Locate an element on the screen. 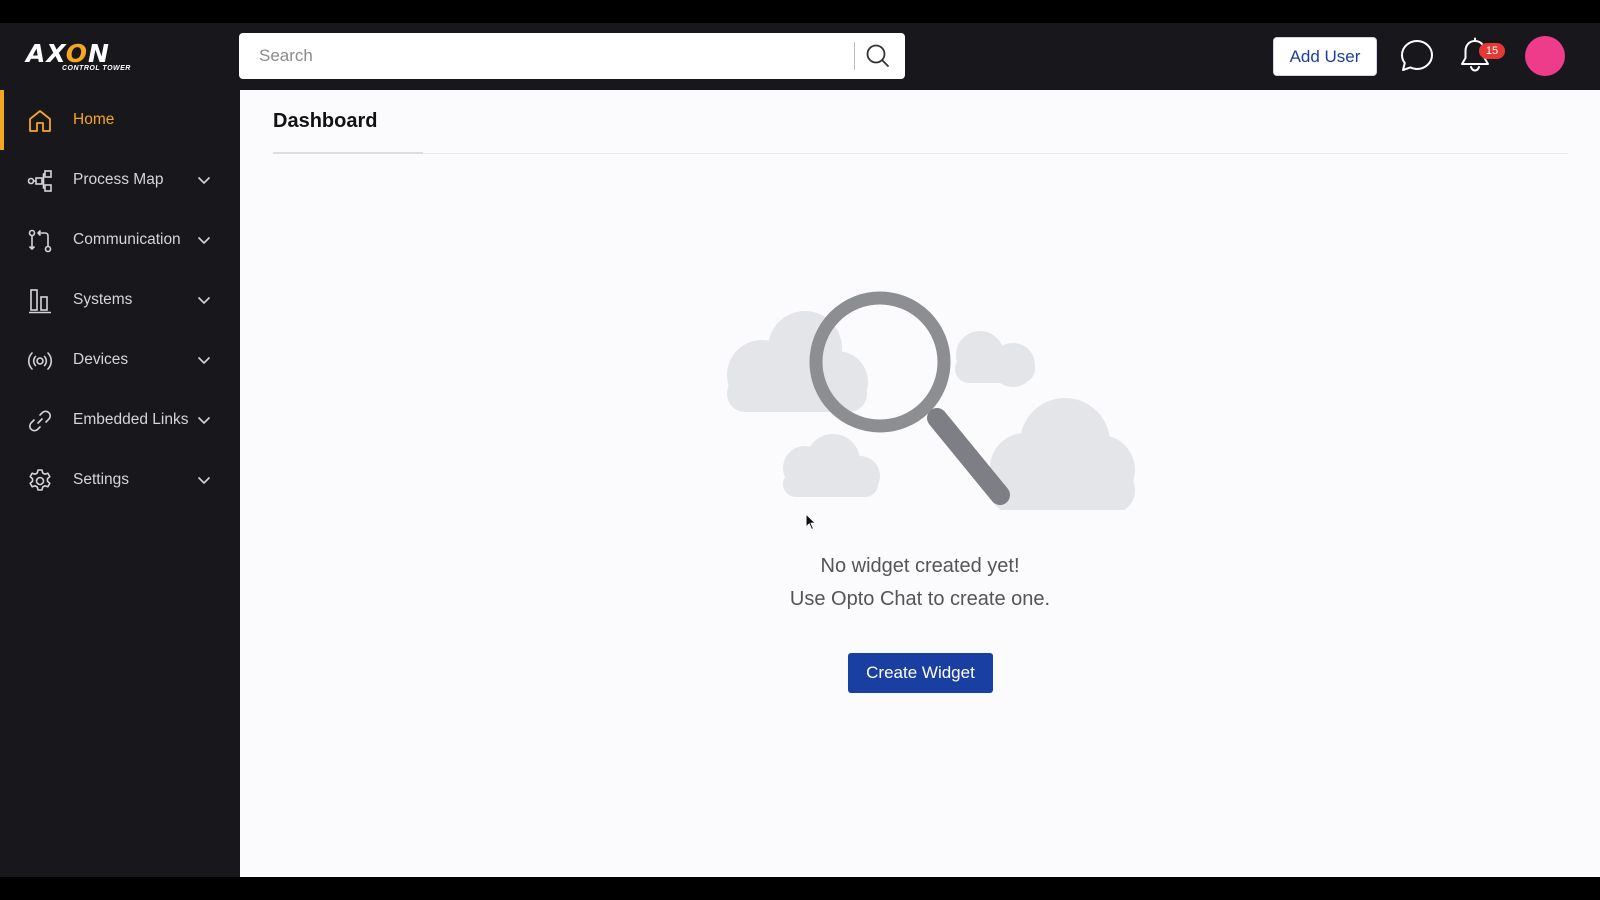  chat-button is located at coordinates (1417, 56).